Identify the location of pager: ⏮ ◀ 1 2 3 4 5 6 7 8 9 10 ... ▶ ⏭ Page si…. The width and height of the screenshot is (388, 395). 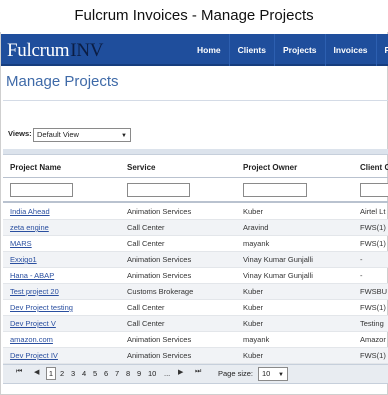
(195, 374).